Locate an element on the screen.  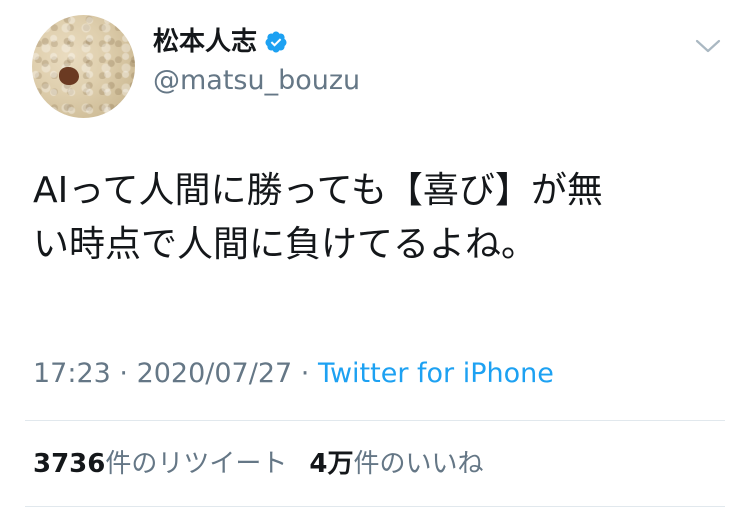
tweet-source-link: Twitter for iPhone is located at coordinates (436, 373).